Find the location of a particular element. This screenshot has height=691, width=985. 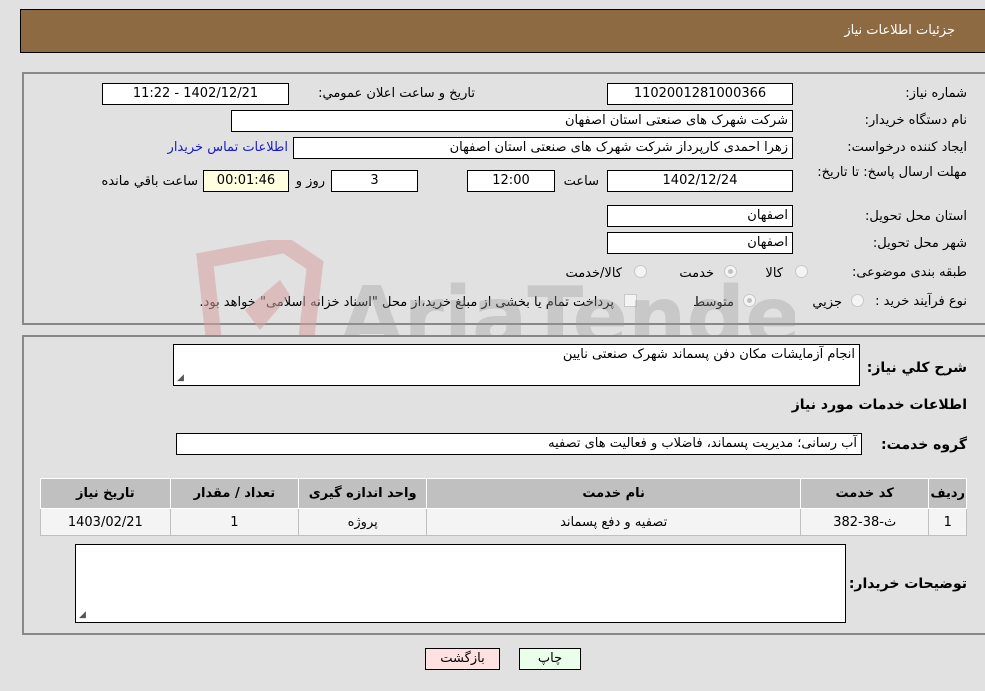

buyer-org-label: نام دستگاه خريدار: is located at coordinates (915, 120).